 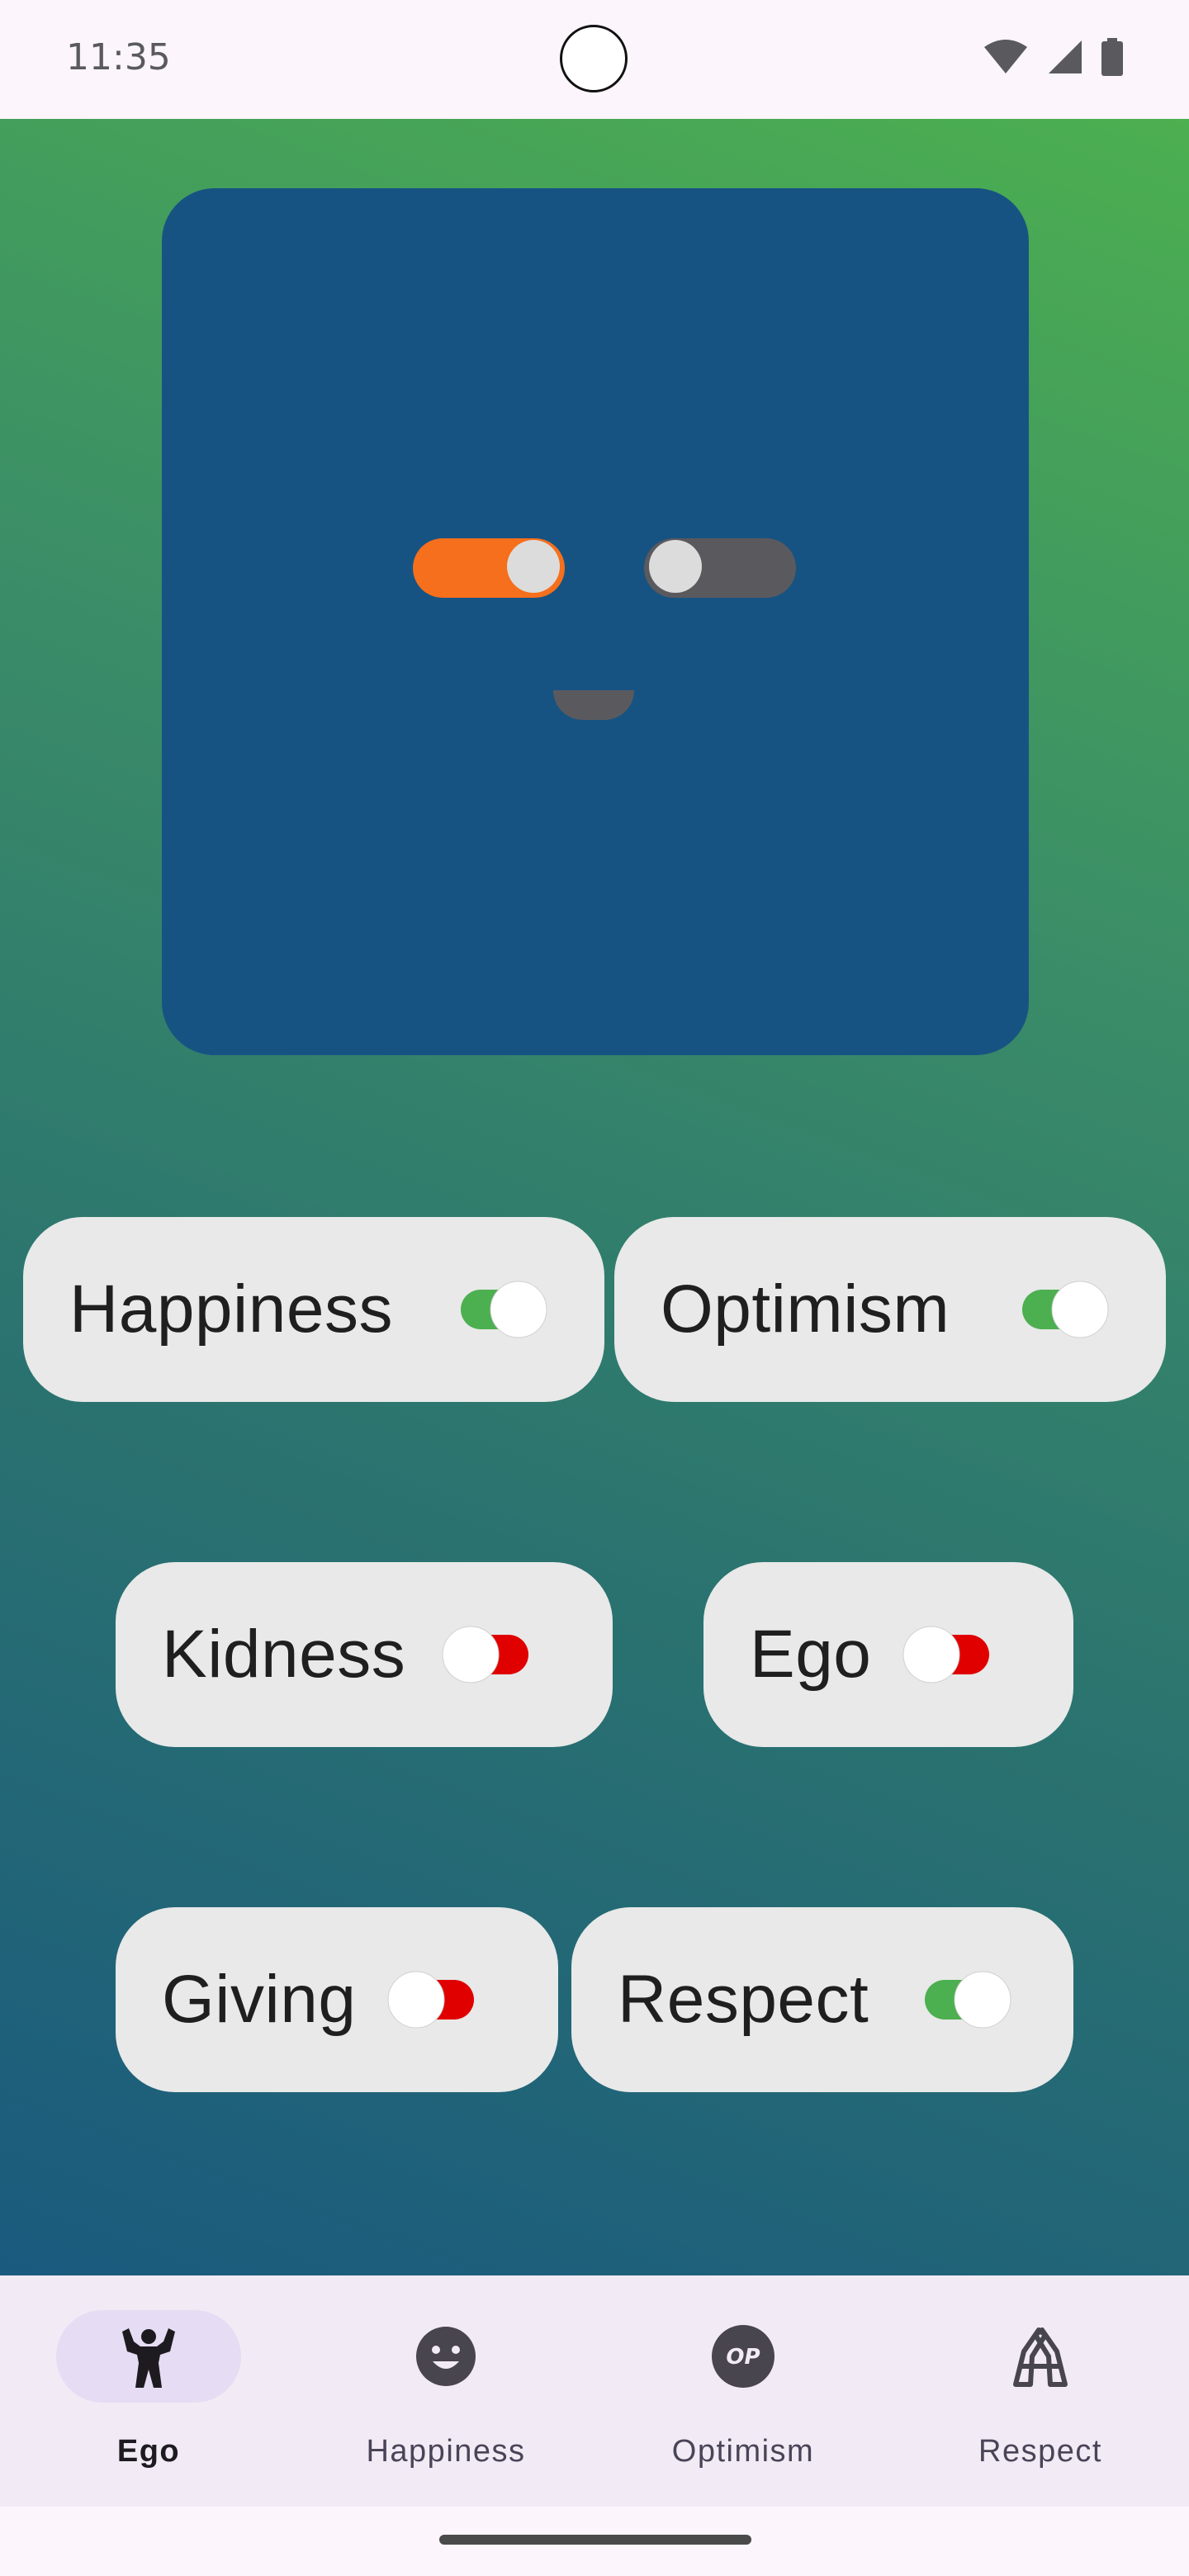 What do you see at coordinates (1065, 56) in the screenshot?
I see `cell-signal-icon` at bounding box center [1065, 56].